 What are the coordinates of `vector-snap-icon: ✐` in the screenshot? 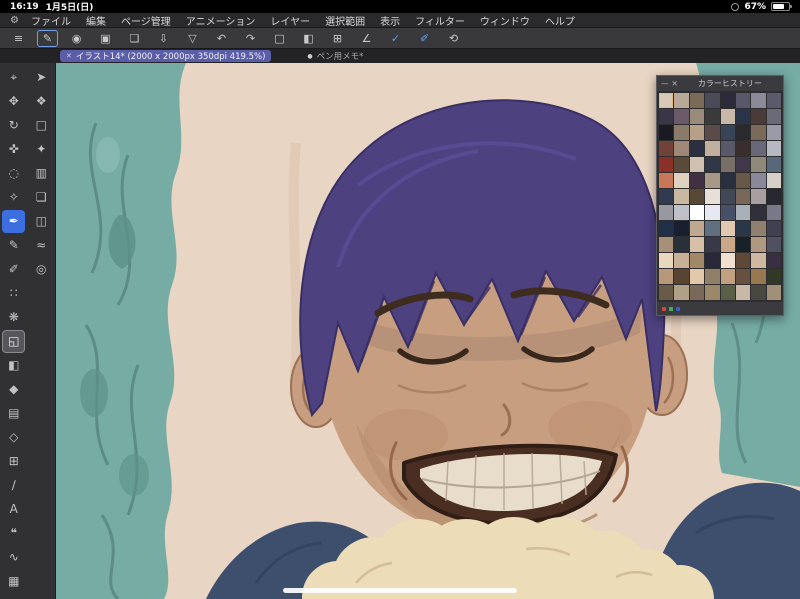 It's located at (424, 38).